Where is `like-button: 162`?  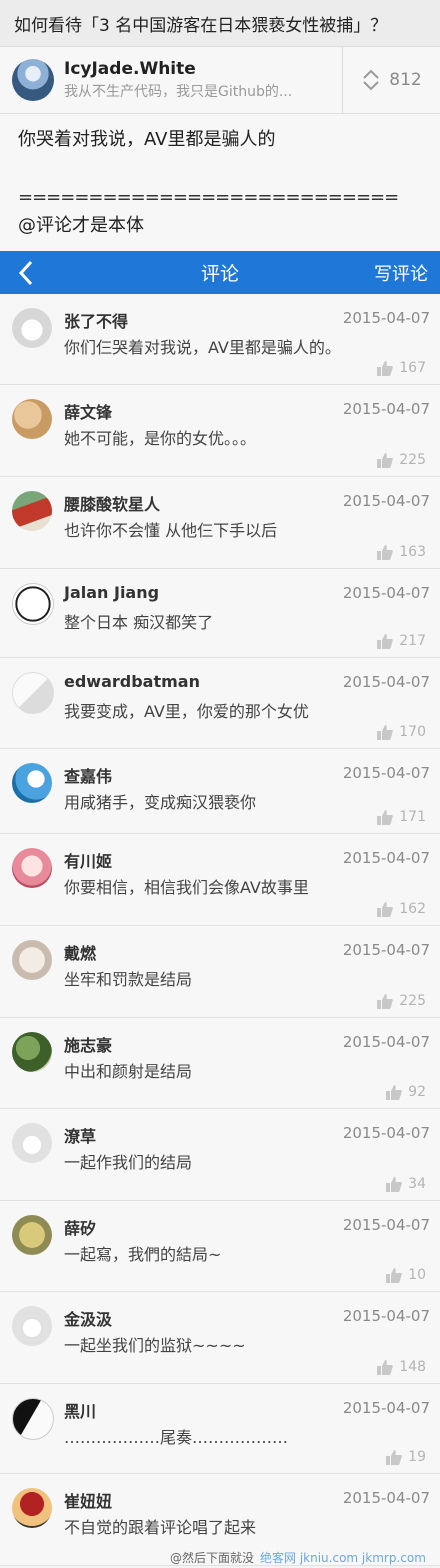
like-button: 162 is located at coordinates (401, 909).